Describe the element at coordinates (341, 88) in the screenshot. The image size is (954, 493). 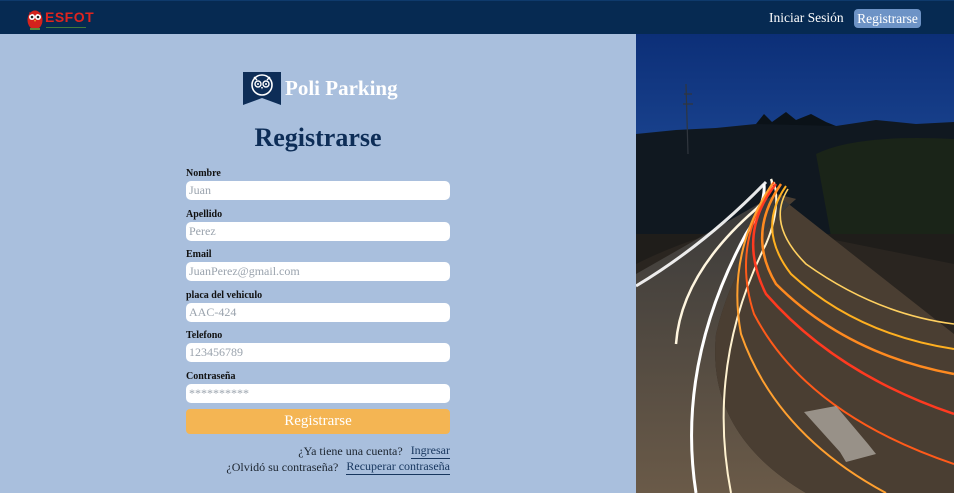
I see `brand-name: Poli Parking` at that location.